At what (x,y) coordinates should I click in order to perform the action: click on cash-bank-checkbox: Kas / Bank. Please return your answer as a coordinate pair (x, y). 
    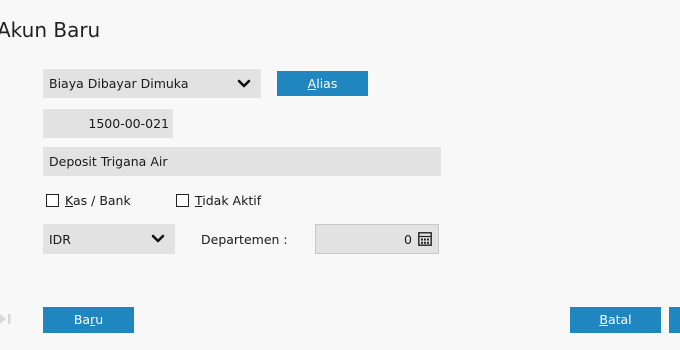
    Looking at the image, I should click on (88, 200).